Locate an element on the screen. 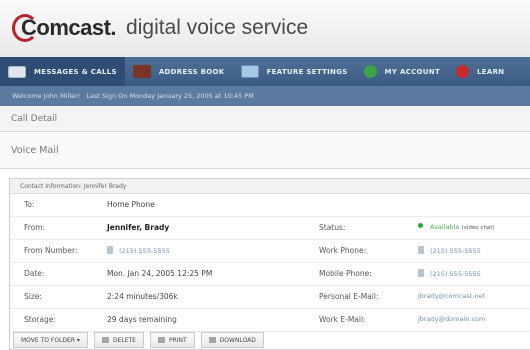 The image size is (530, 350). print-label: PRINT is located at coordinates (177, 340).